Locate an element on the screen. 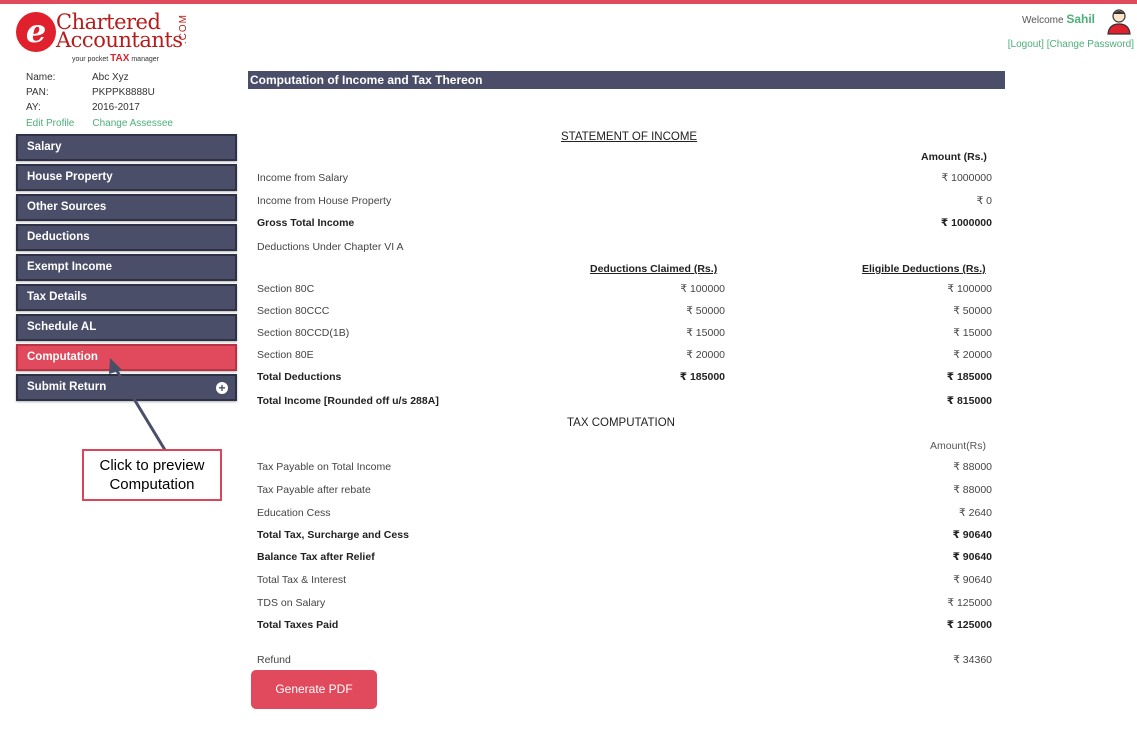 The image size is (1137, 746). income-from-house-row: Income from House Property ₹ 0 is located at coordinates (624, 201).